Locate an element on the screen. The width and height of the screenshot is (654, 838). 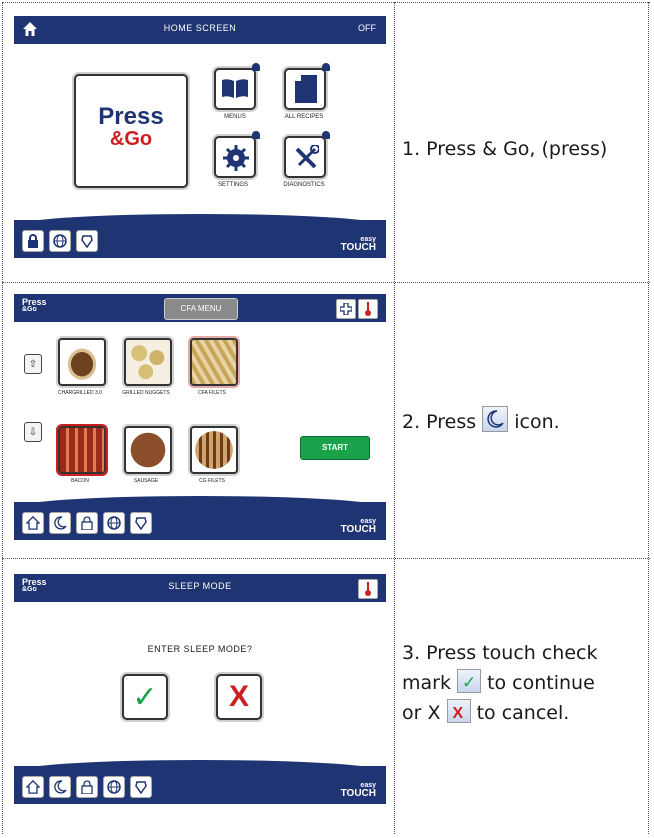
step-3-line1: 3. Press touch check is located at coordinates (500, 653).